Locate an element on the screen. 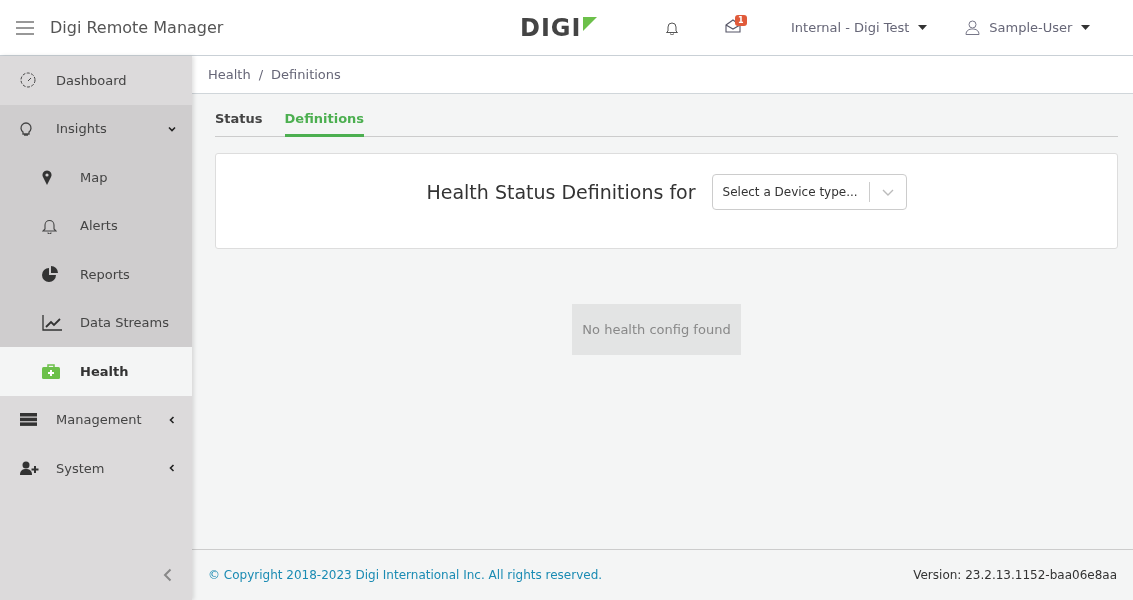 The width and height of the screenshot is (1133, 600). sidebar-subitem: Health is located at coordinates (96, 371).